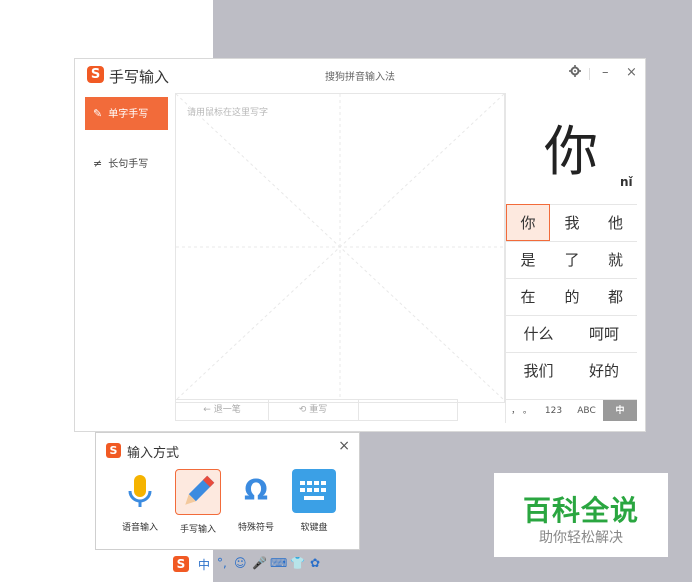 This screenshot has width=692, height=582. What do you see at coordinates (259, 563) in the screenshot?
I see `microphone-icon: 🎤` at bounding box center [259, 563].